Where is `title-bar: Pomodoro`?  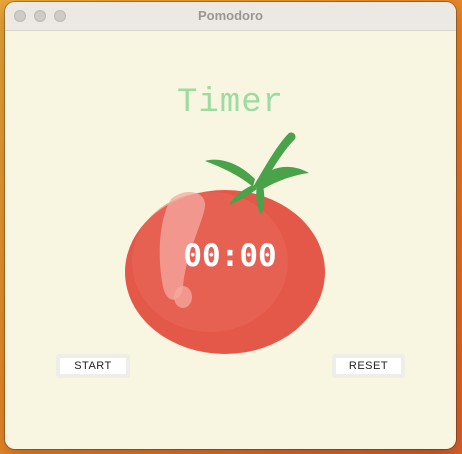
title-bar: Pomodoro is located at coordinates (230, 16).